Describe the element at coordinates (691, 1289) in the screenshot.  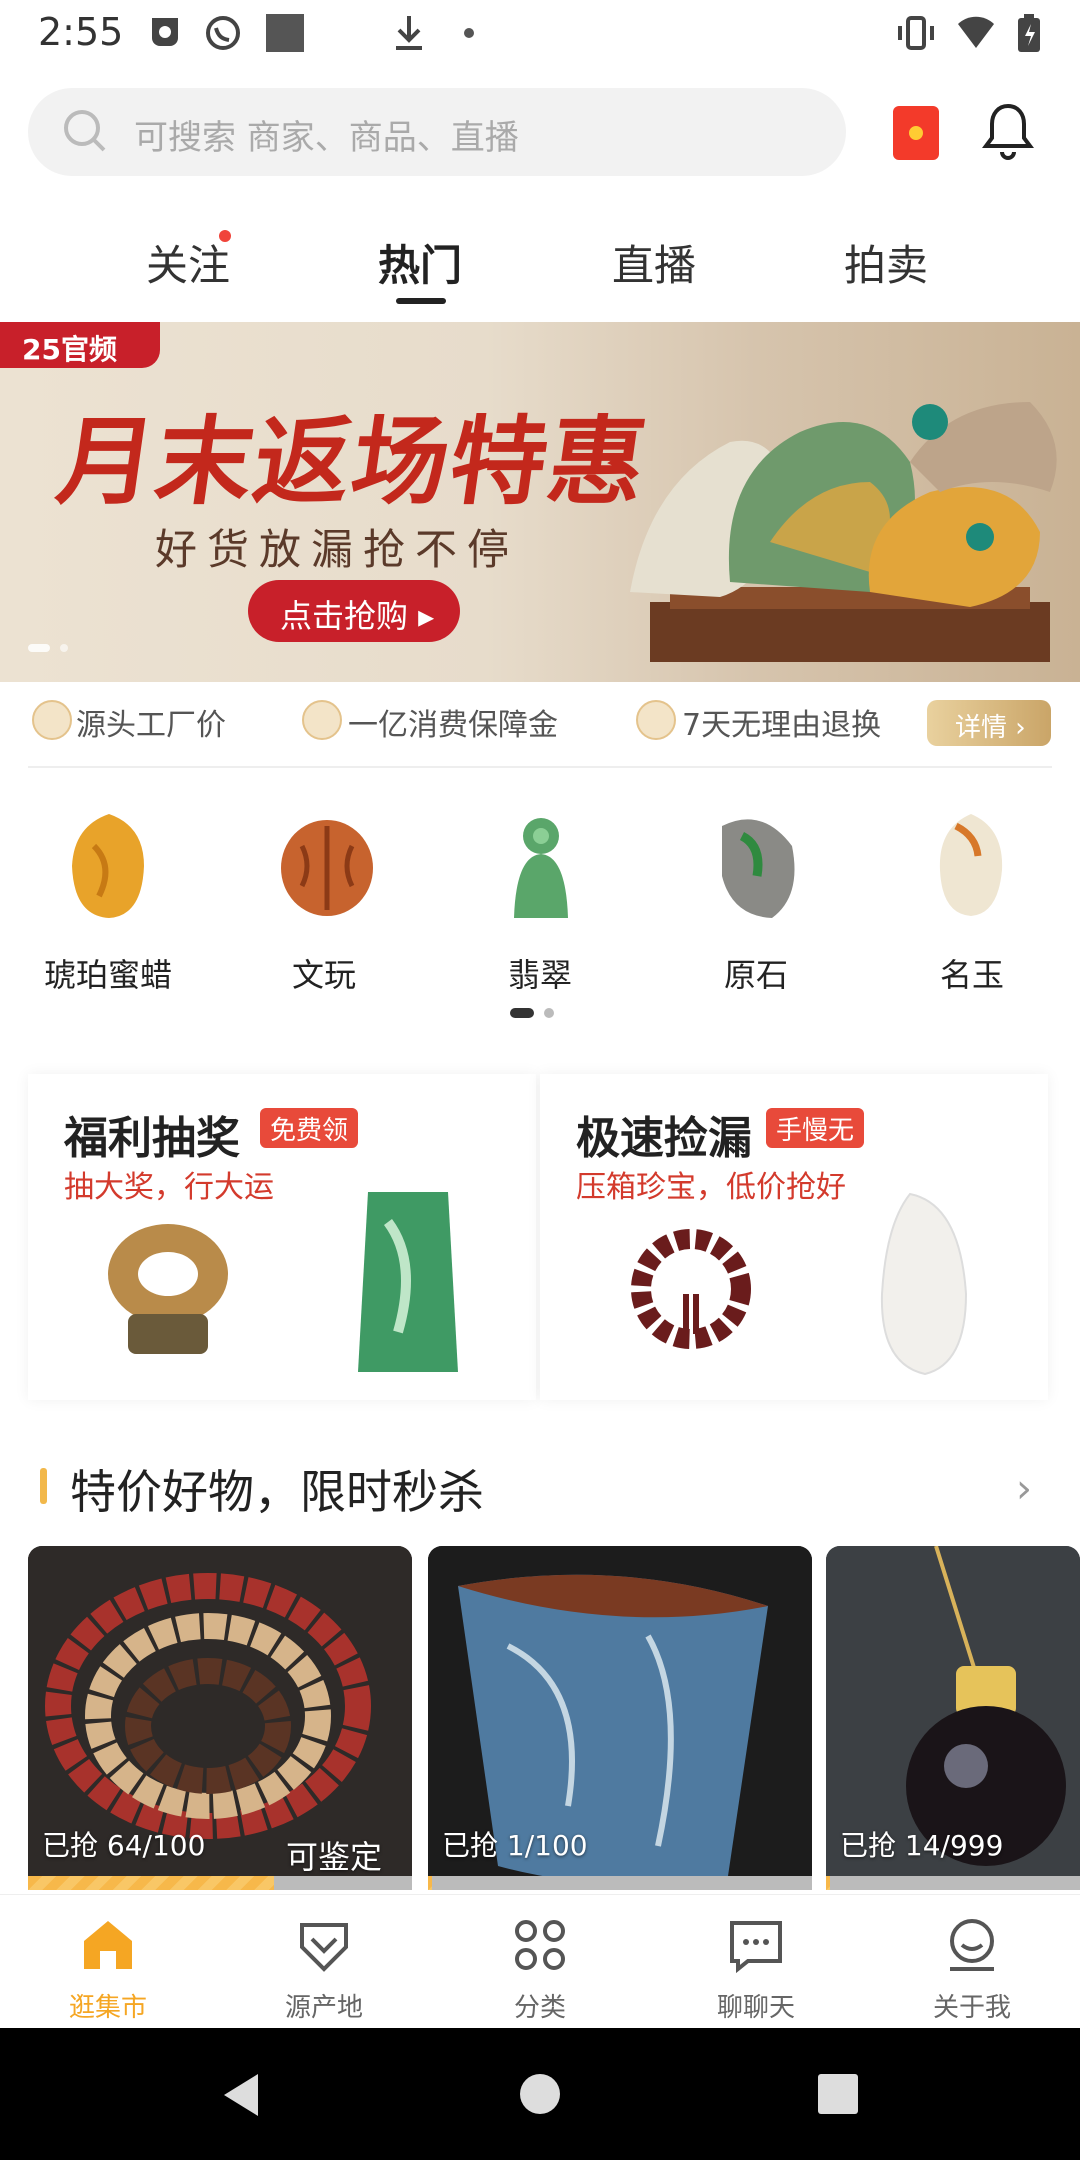
I see `prayer-beads-image` at that location.